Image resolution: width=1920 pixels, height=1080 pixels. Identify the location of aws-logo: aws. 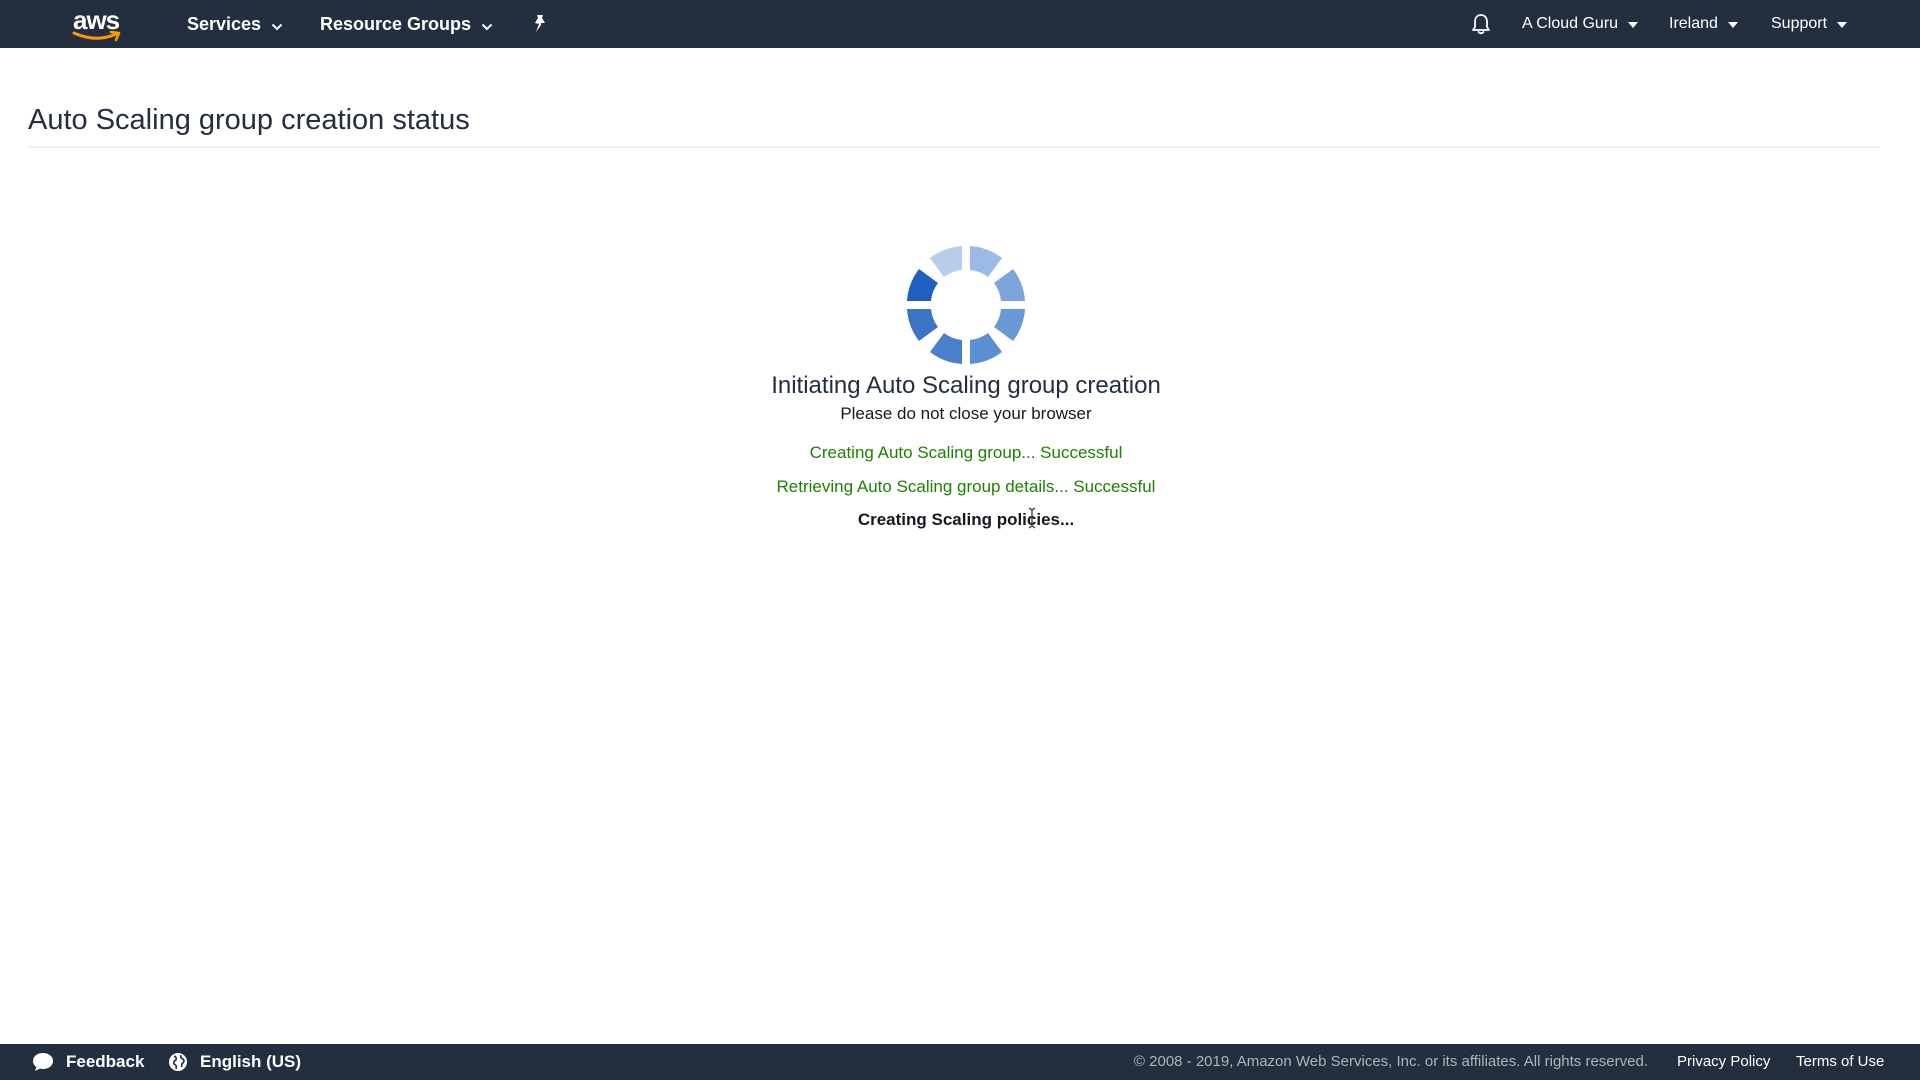
(98, 24).